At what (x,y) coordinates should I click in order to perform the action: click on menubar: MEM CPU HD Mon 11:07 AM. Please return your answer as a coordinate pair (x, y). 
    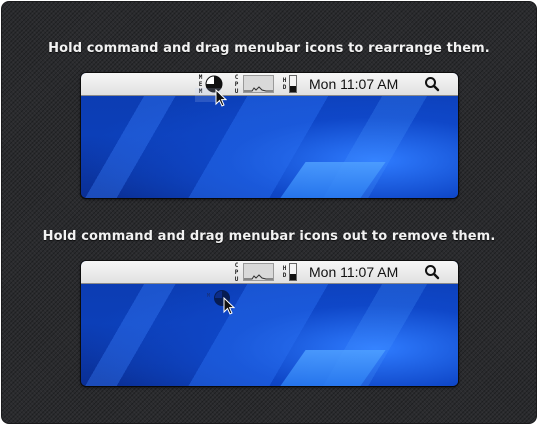
    Looking at the image, I should click on (269, 84).